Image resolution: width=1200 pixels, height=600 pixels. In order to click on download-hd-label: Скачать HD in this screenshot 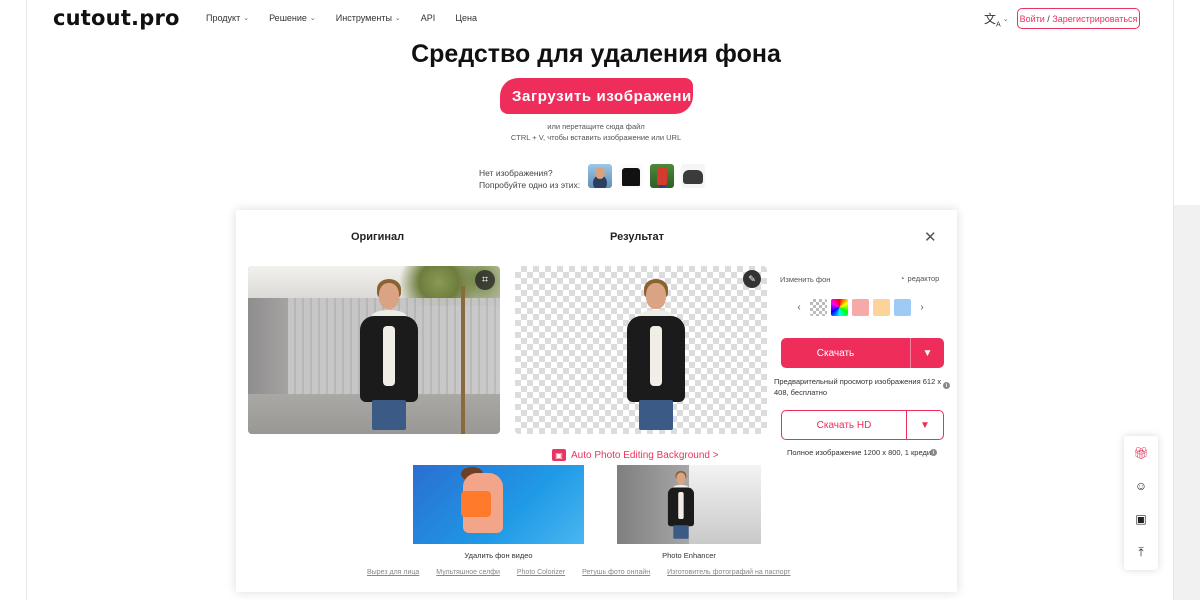, I will do `click(844, 425)`.